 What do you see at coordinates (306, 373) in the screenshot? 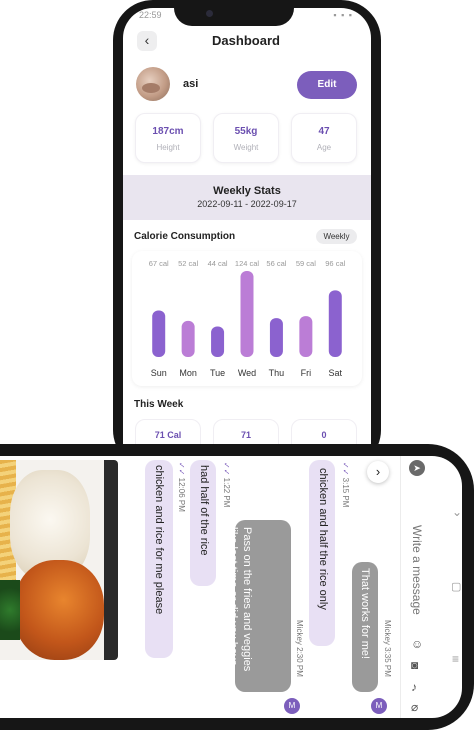
I see `tick-label-fri: Fri` at bounding box center [306, 373].